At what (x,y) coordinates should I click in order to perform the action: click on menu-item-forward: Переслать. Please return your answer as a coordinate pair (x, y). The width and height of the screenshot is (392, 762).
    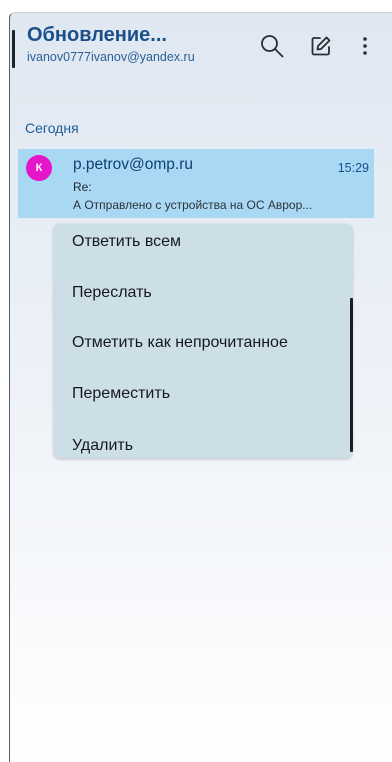
    Looking at the image, I should click on (112, 293).